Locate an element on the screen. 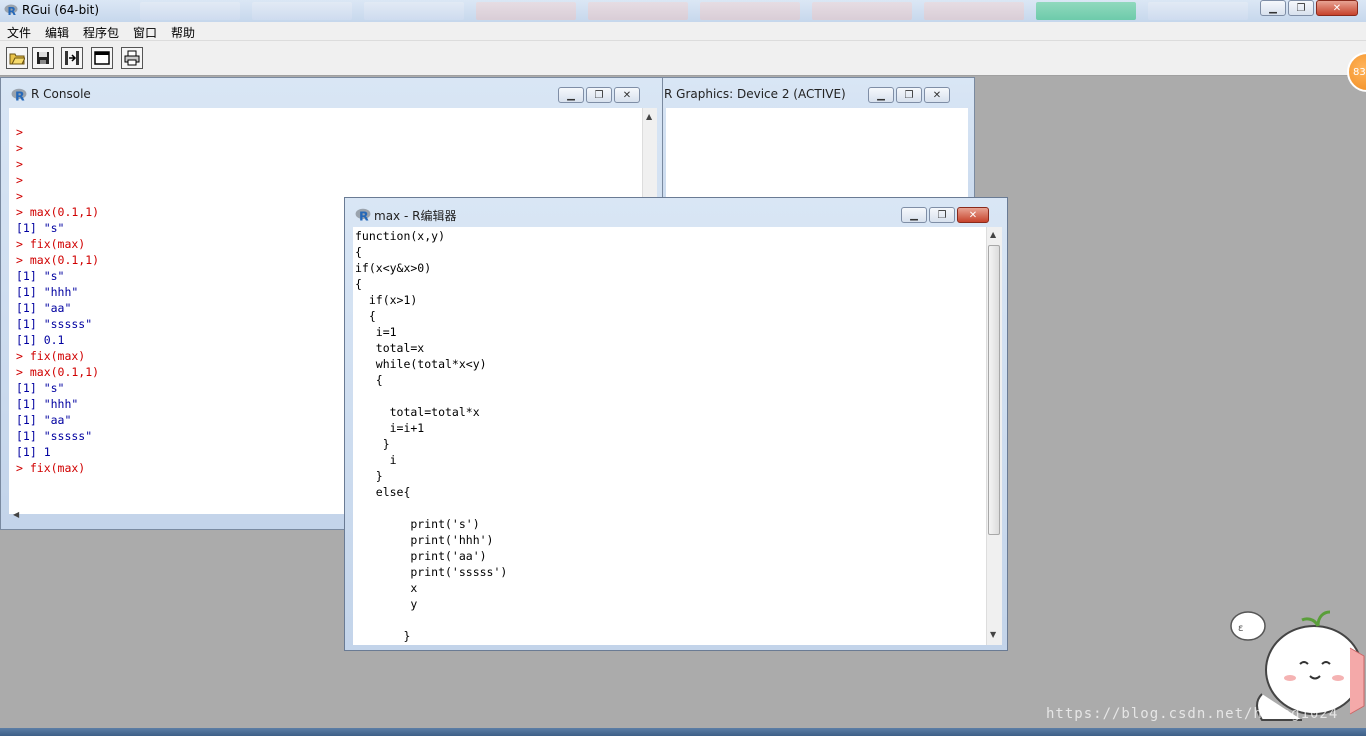  menu-help: 帮助 is located at coordinates (183, 32).